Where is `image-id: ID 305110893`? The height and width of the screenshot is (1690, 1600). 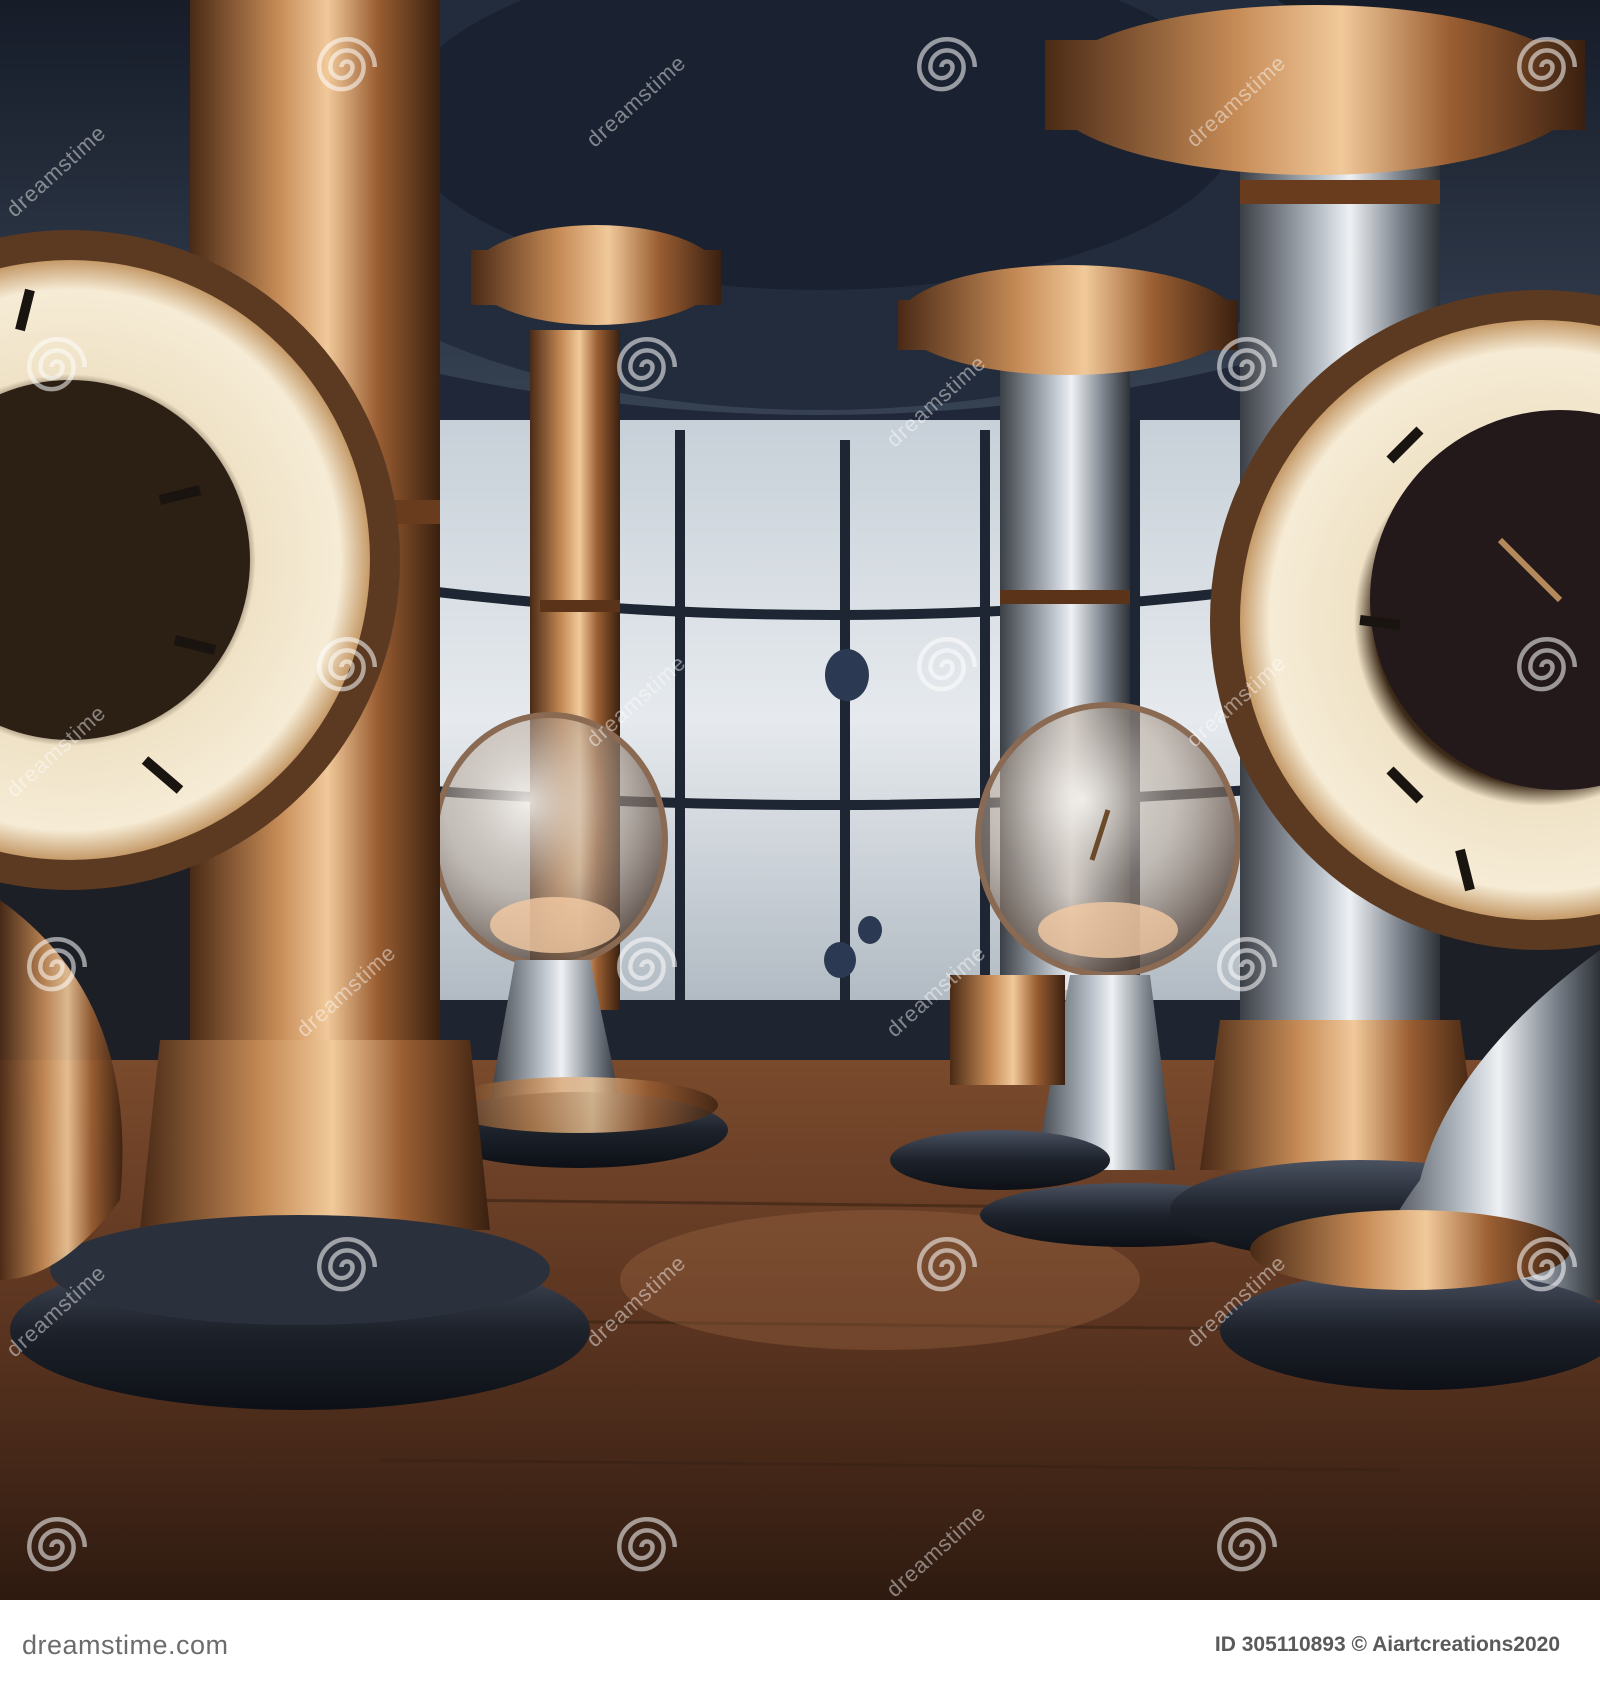
image-id: ID 305110893 is located at coordinates (1280, 1644).